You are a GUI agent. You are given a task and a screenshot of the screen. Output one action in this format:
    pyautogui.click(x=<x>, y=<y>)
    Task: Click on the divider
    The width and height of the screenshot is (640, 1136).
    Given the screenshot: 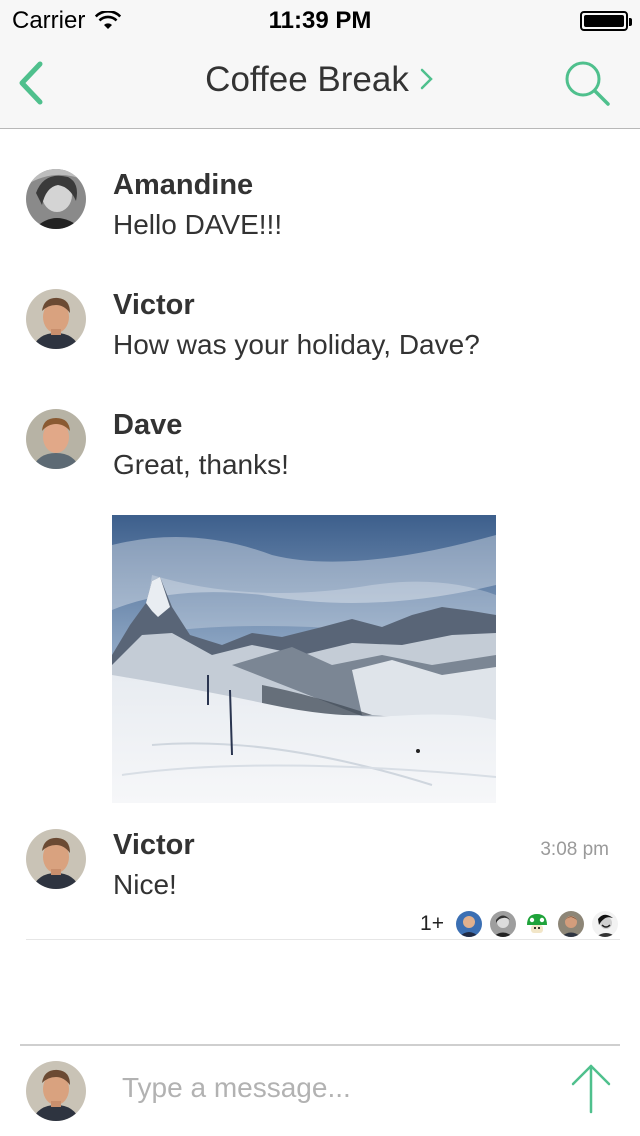 What is the action you would take?
    pyautogui.click(x=323, y=939)
    